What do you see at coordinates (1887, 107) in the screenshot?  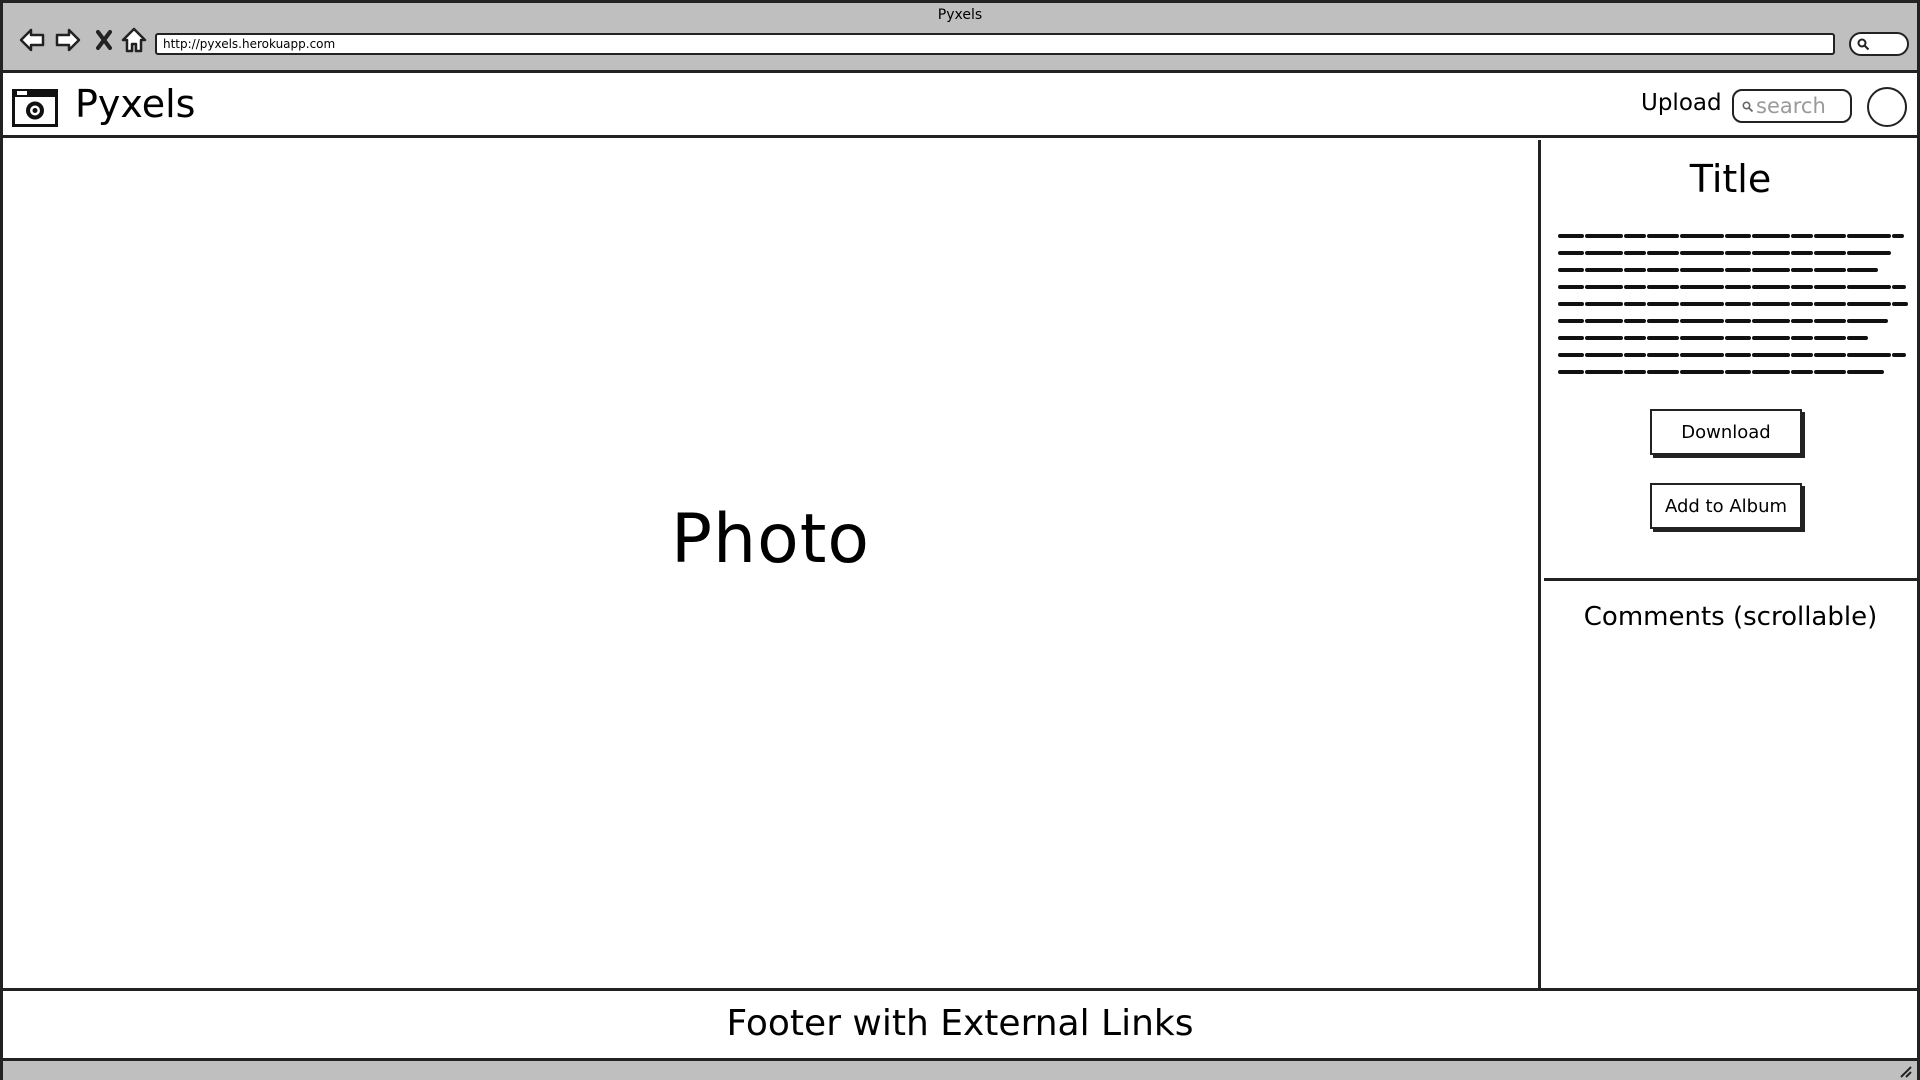 I see `avatar` at bounding box center [1887, 107].